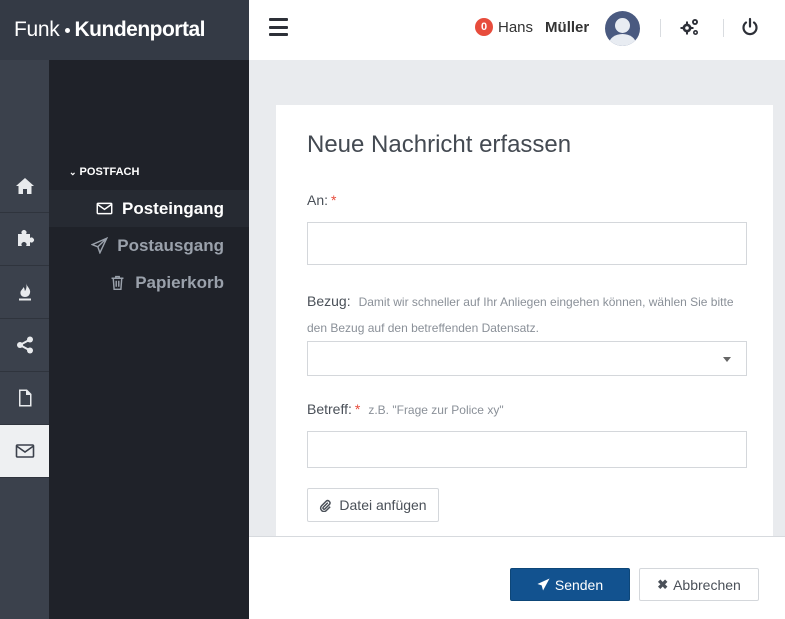  I want to click on home-icon, so click(24, 186).